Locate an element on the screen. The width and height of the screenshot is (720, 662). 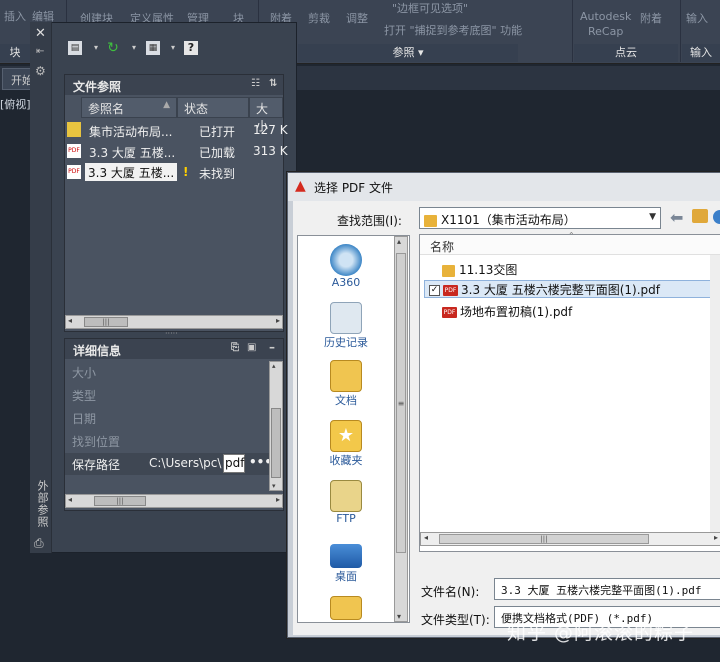
places-vscrollbar: ▴ ≡ ▾ is located at coordinates (401, 429).